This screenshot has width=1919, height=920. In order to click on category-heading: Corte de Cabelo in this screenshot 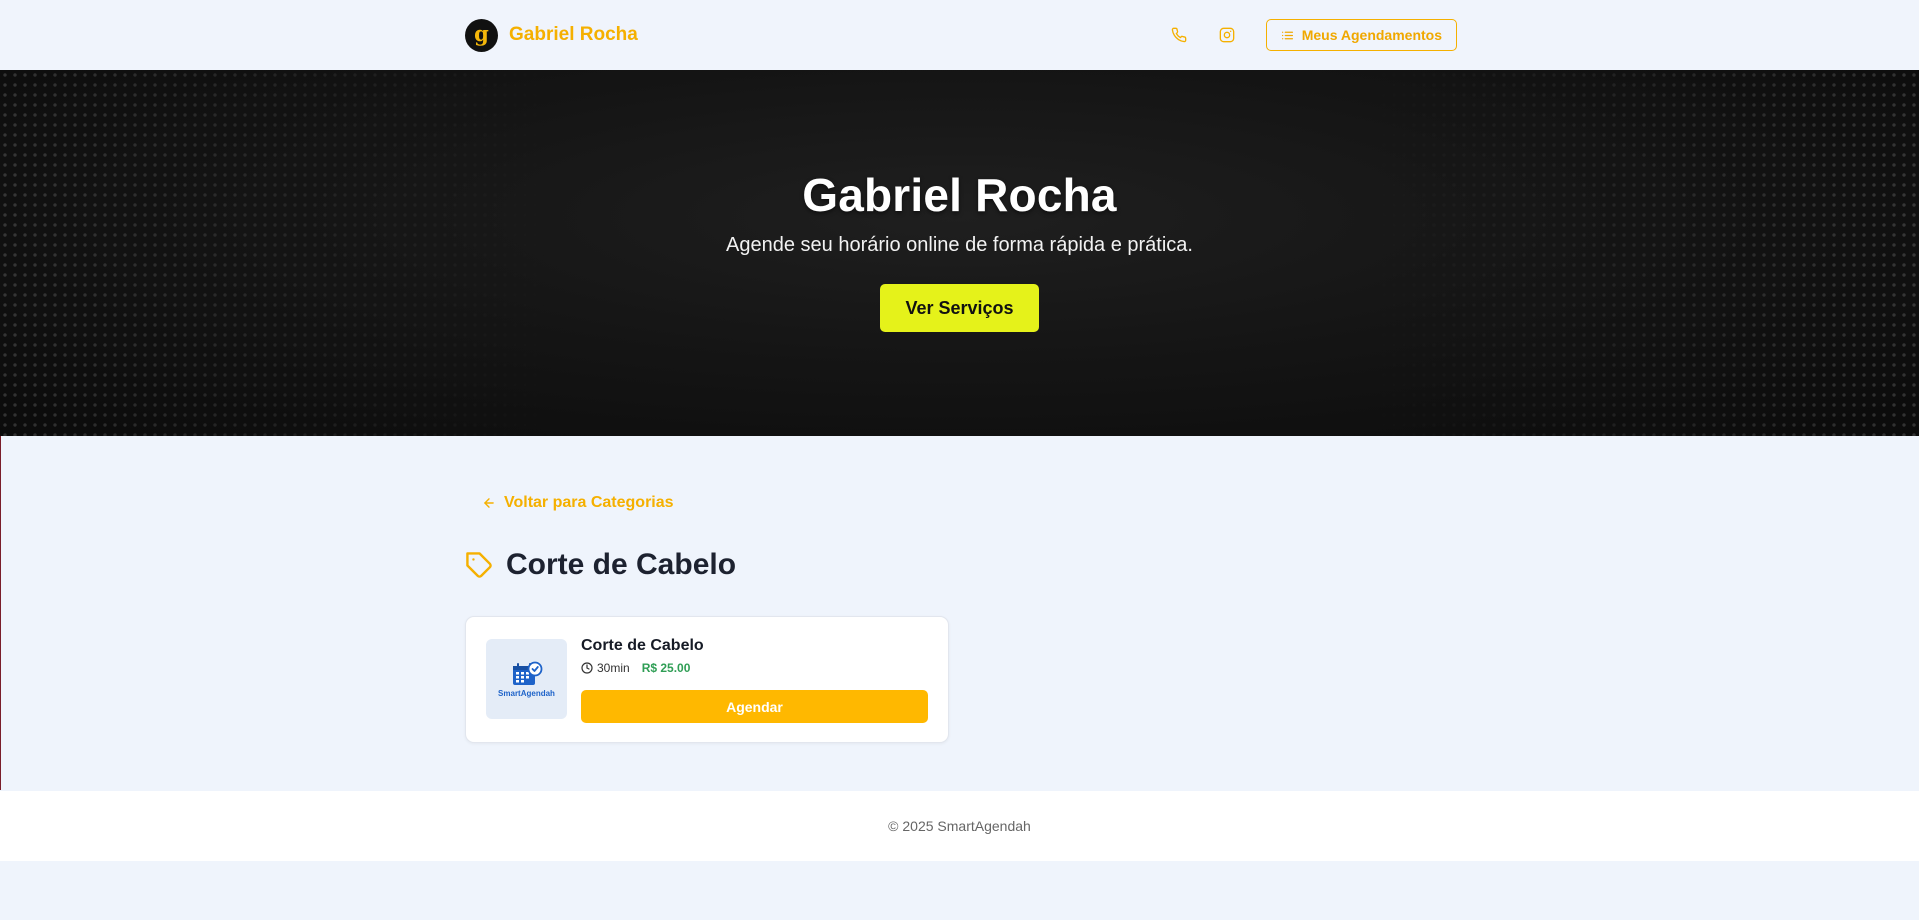, I will do `click(600, 565)`.